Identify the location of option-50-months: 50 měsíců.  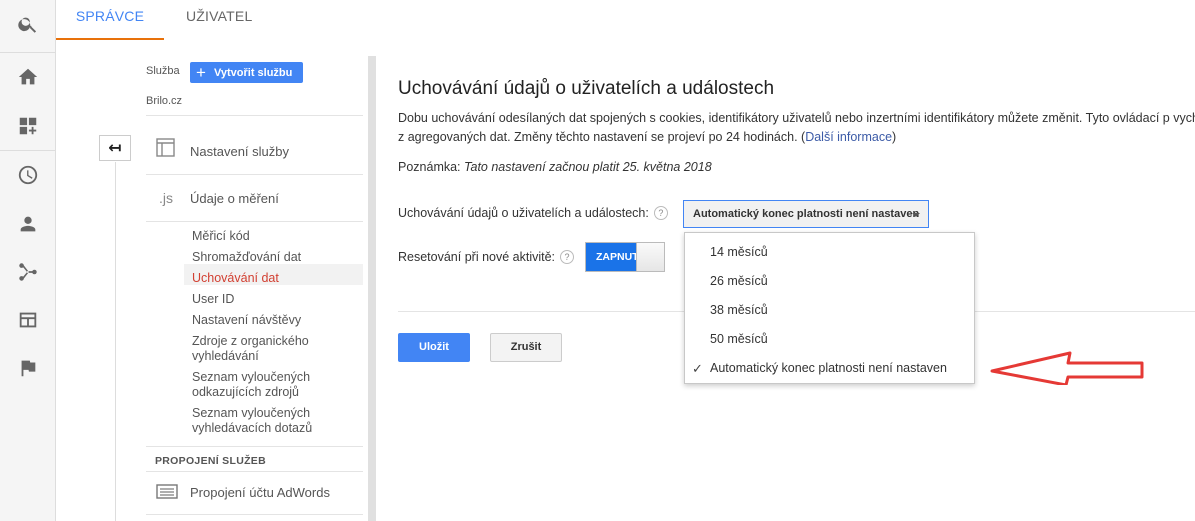
(739, 339).